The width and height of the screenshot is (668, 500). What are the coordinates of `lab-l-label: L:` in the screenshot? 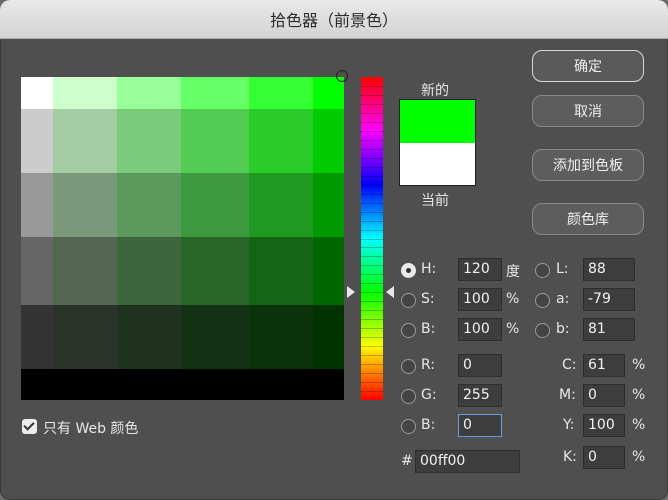 It's located at (562, 269).